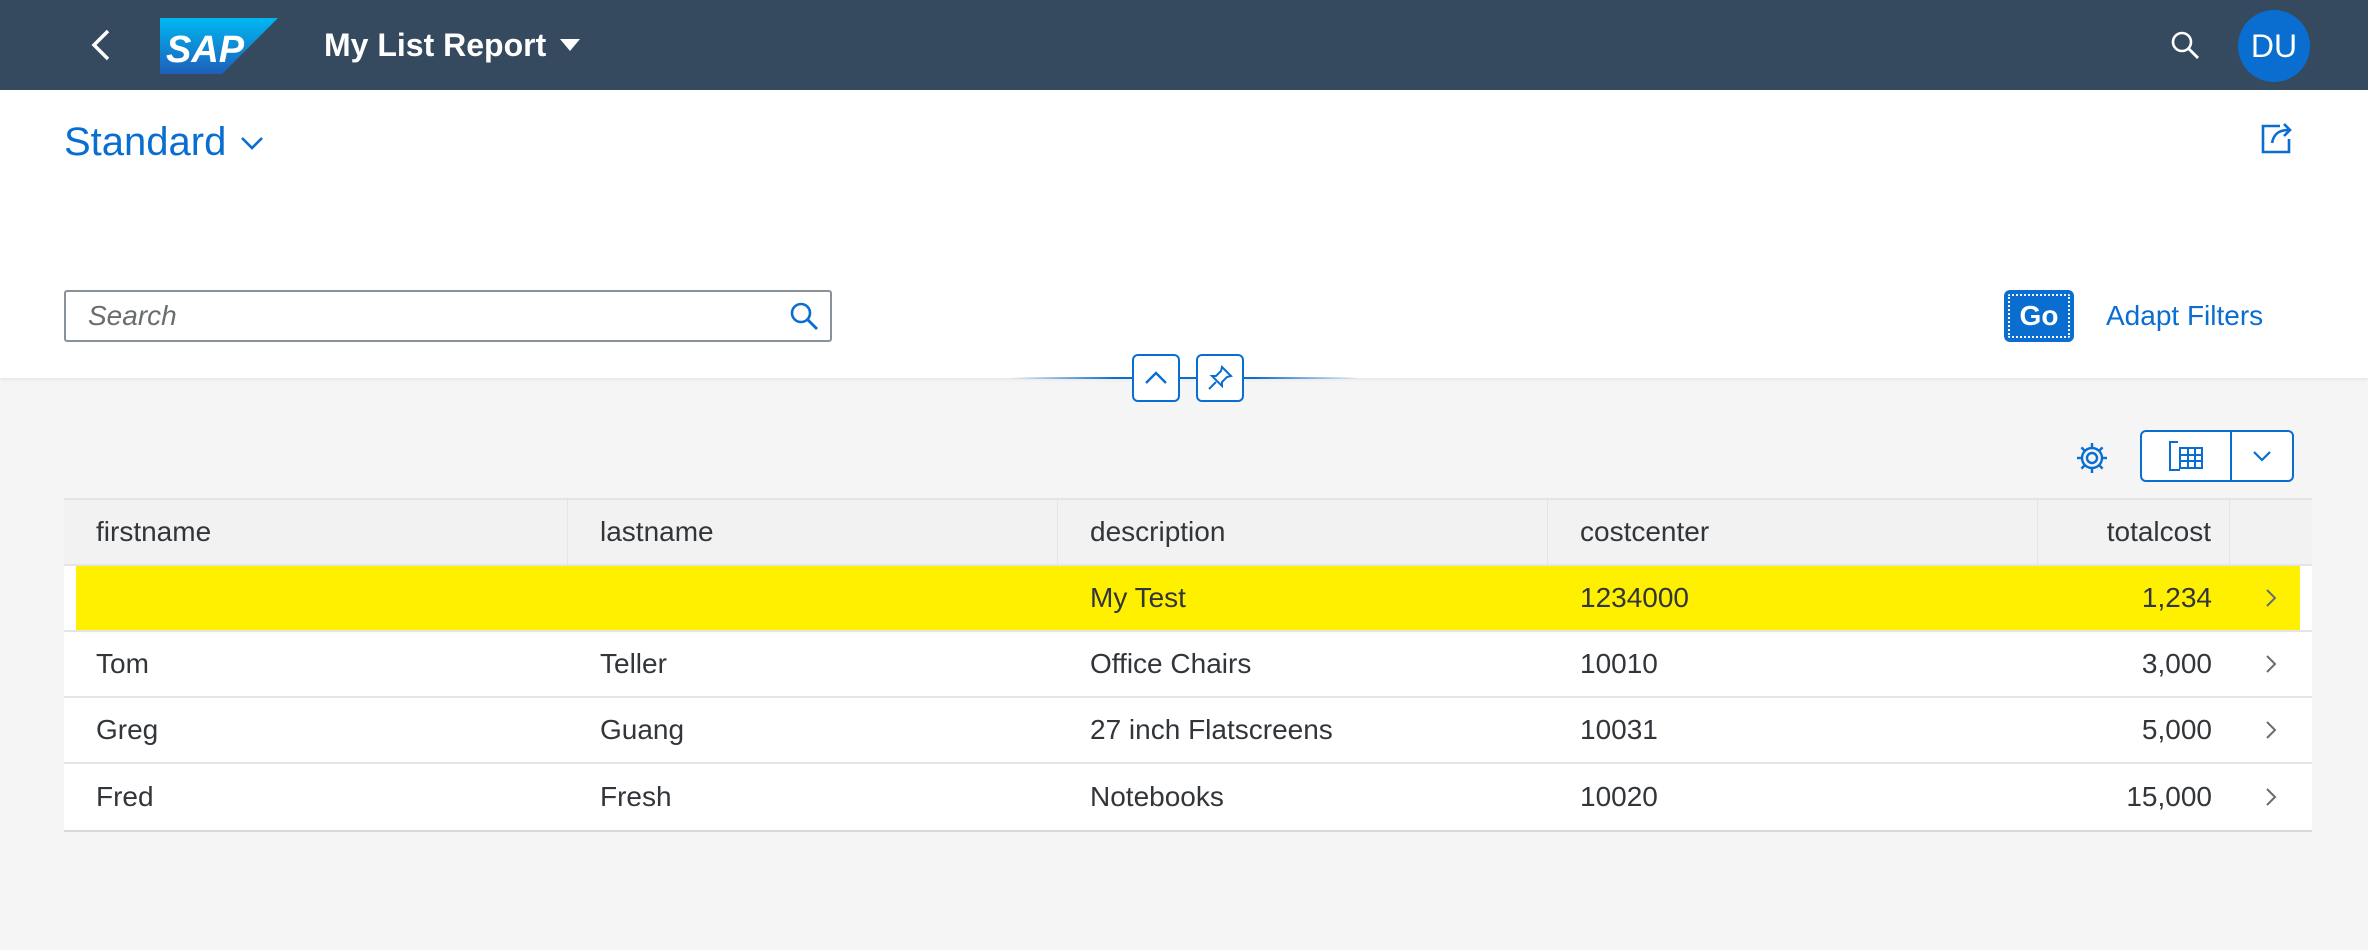 This screenshot has height=950, width=2368. What do you see at coordinates (1303, 532) in the screenshot?
I see `column-header-description: description` at bounding box center [1303, 532].